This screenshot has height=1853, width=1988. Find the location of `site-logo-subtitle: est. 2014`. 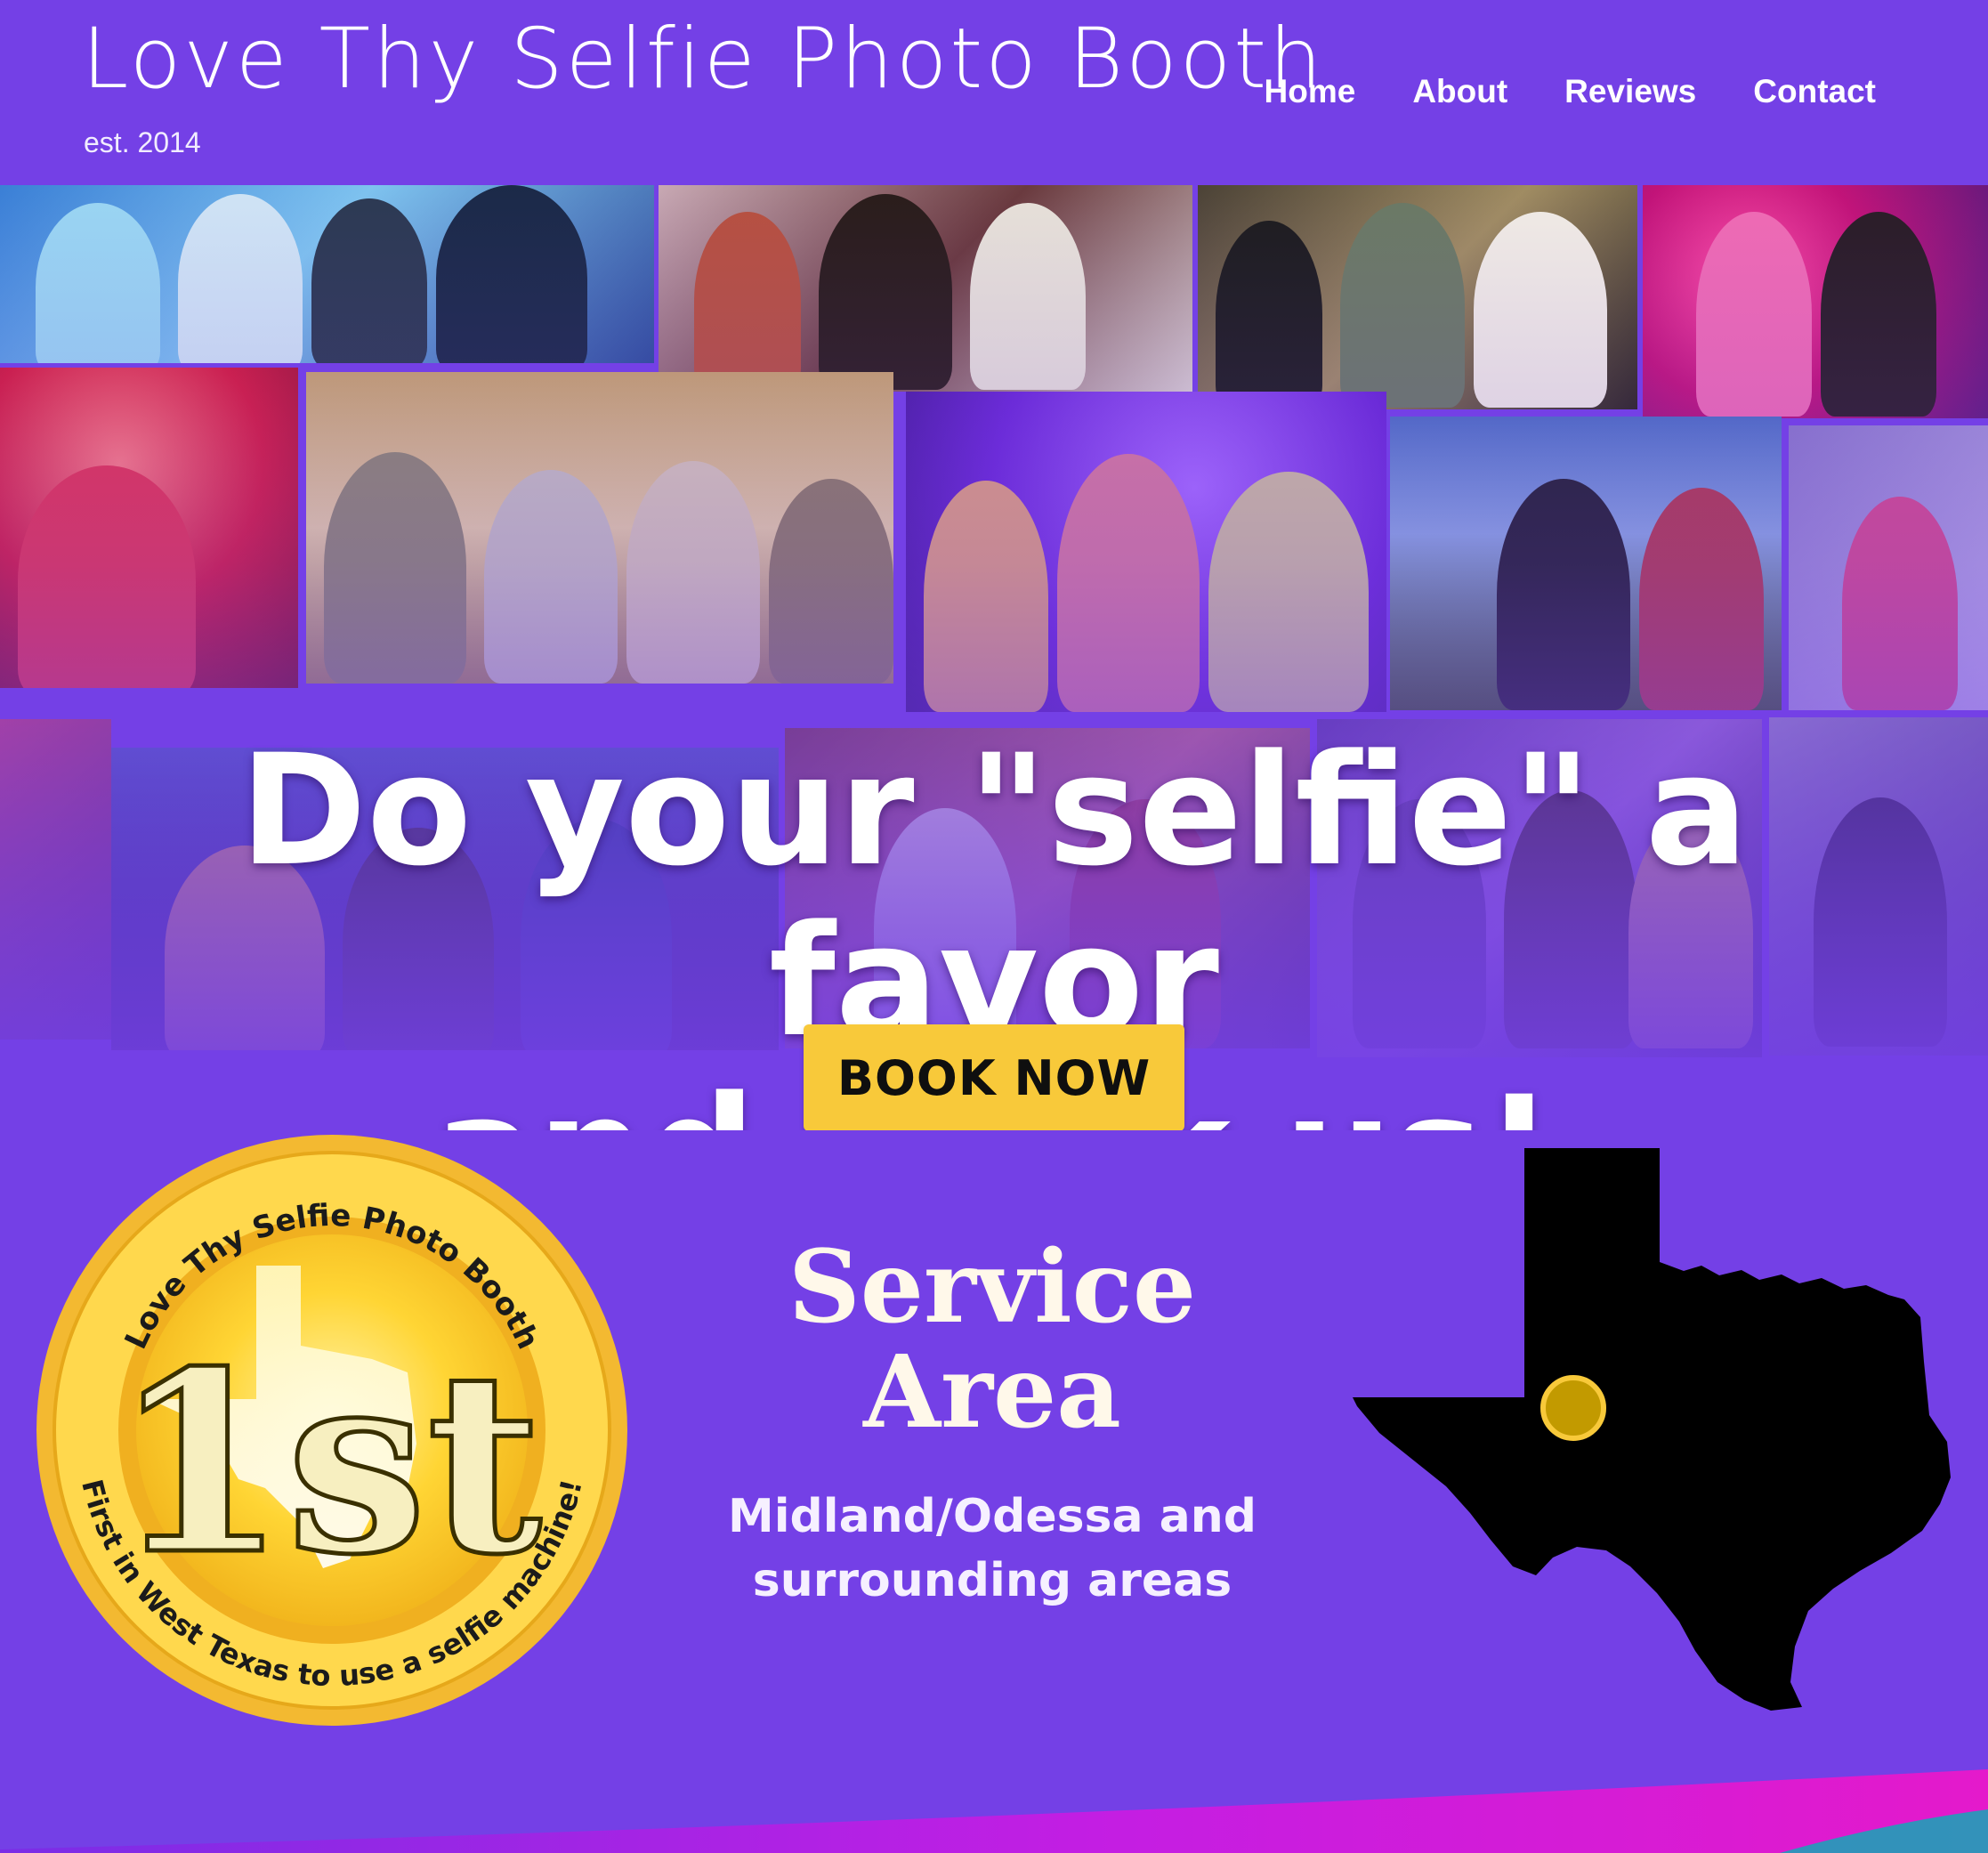

site-logo-subtitle: est. 2014 is located at coordinates (142, 142).